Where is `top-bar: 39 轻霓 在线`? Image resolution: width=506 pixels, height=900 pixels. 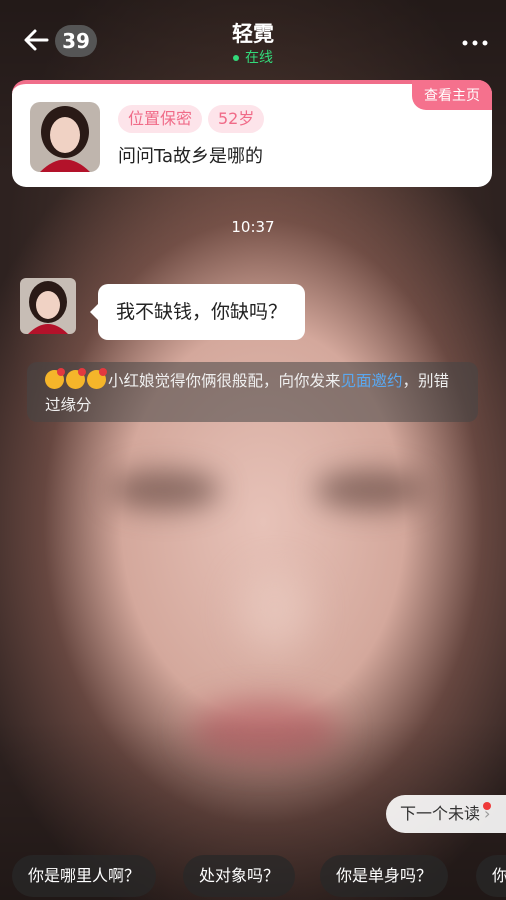 top-bar: 39 轻霓 在线 is located at coordinates (253, 40).